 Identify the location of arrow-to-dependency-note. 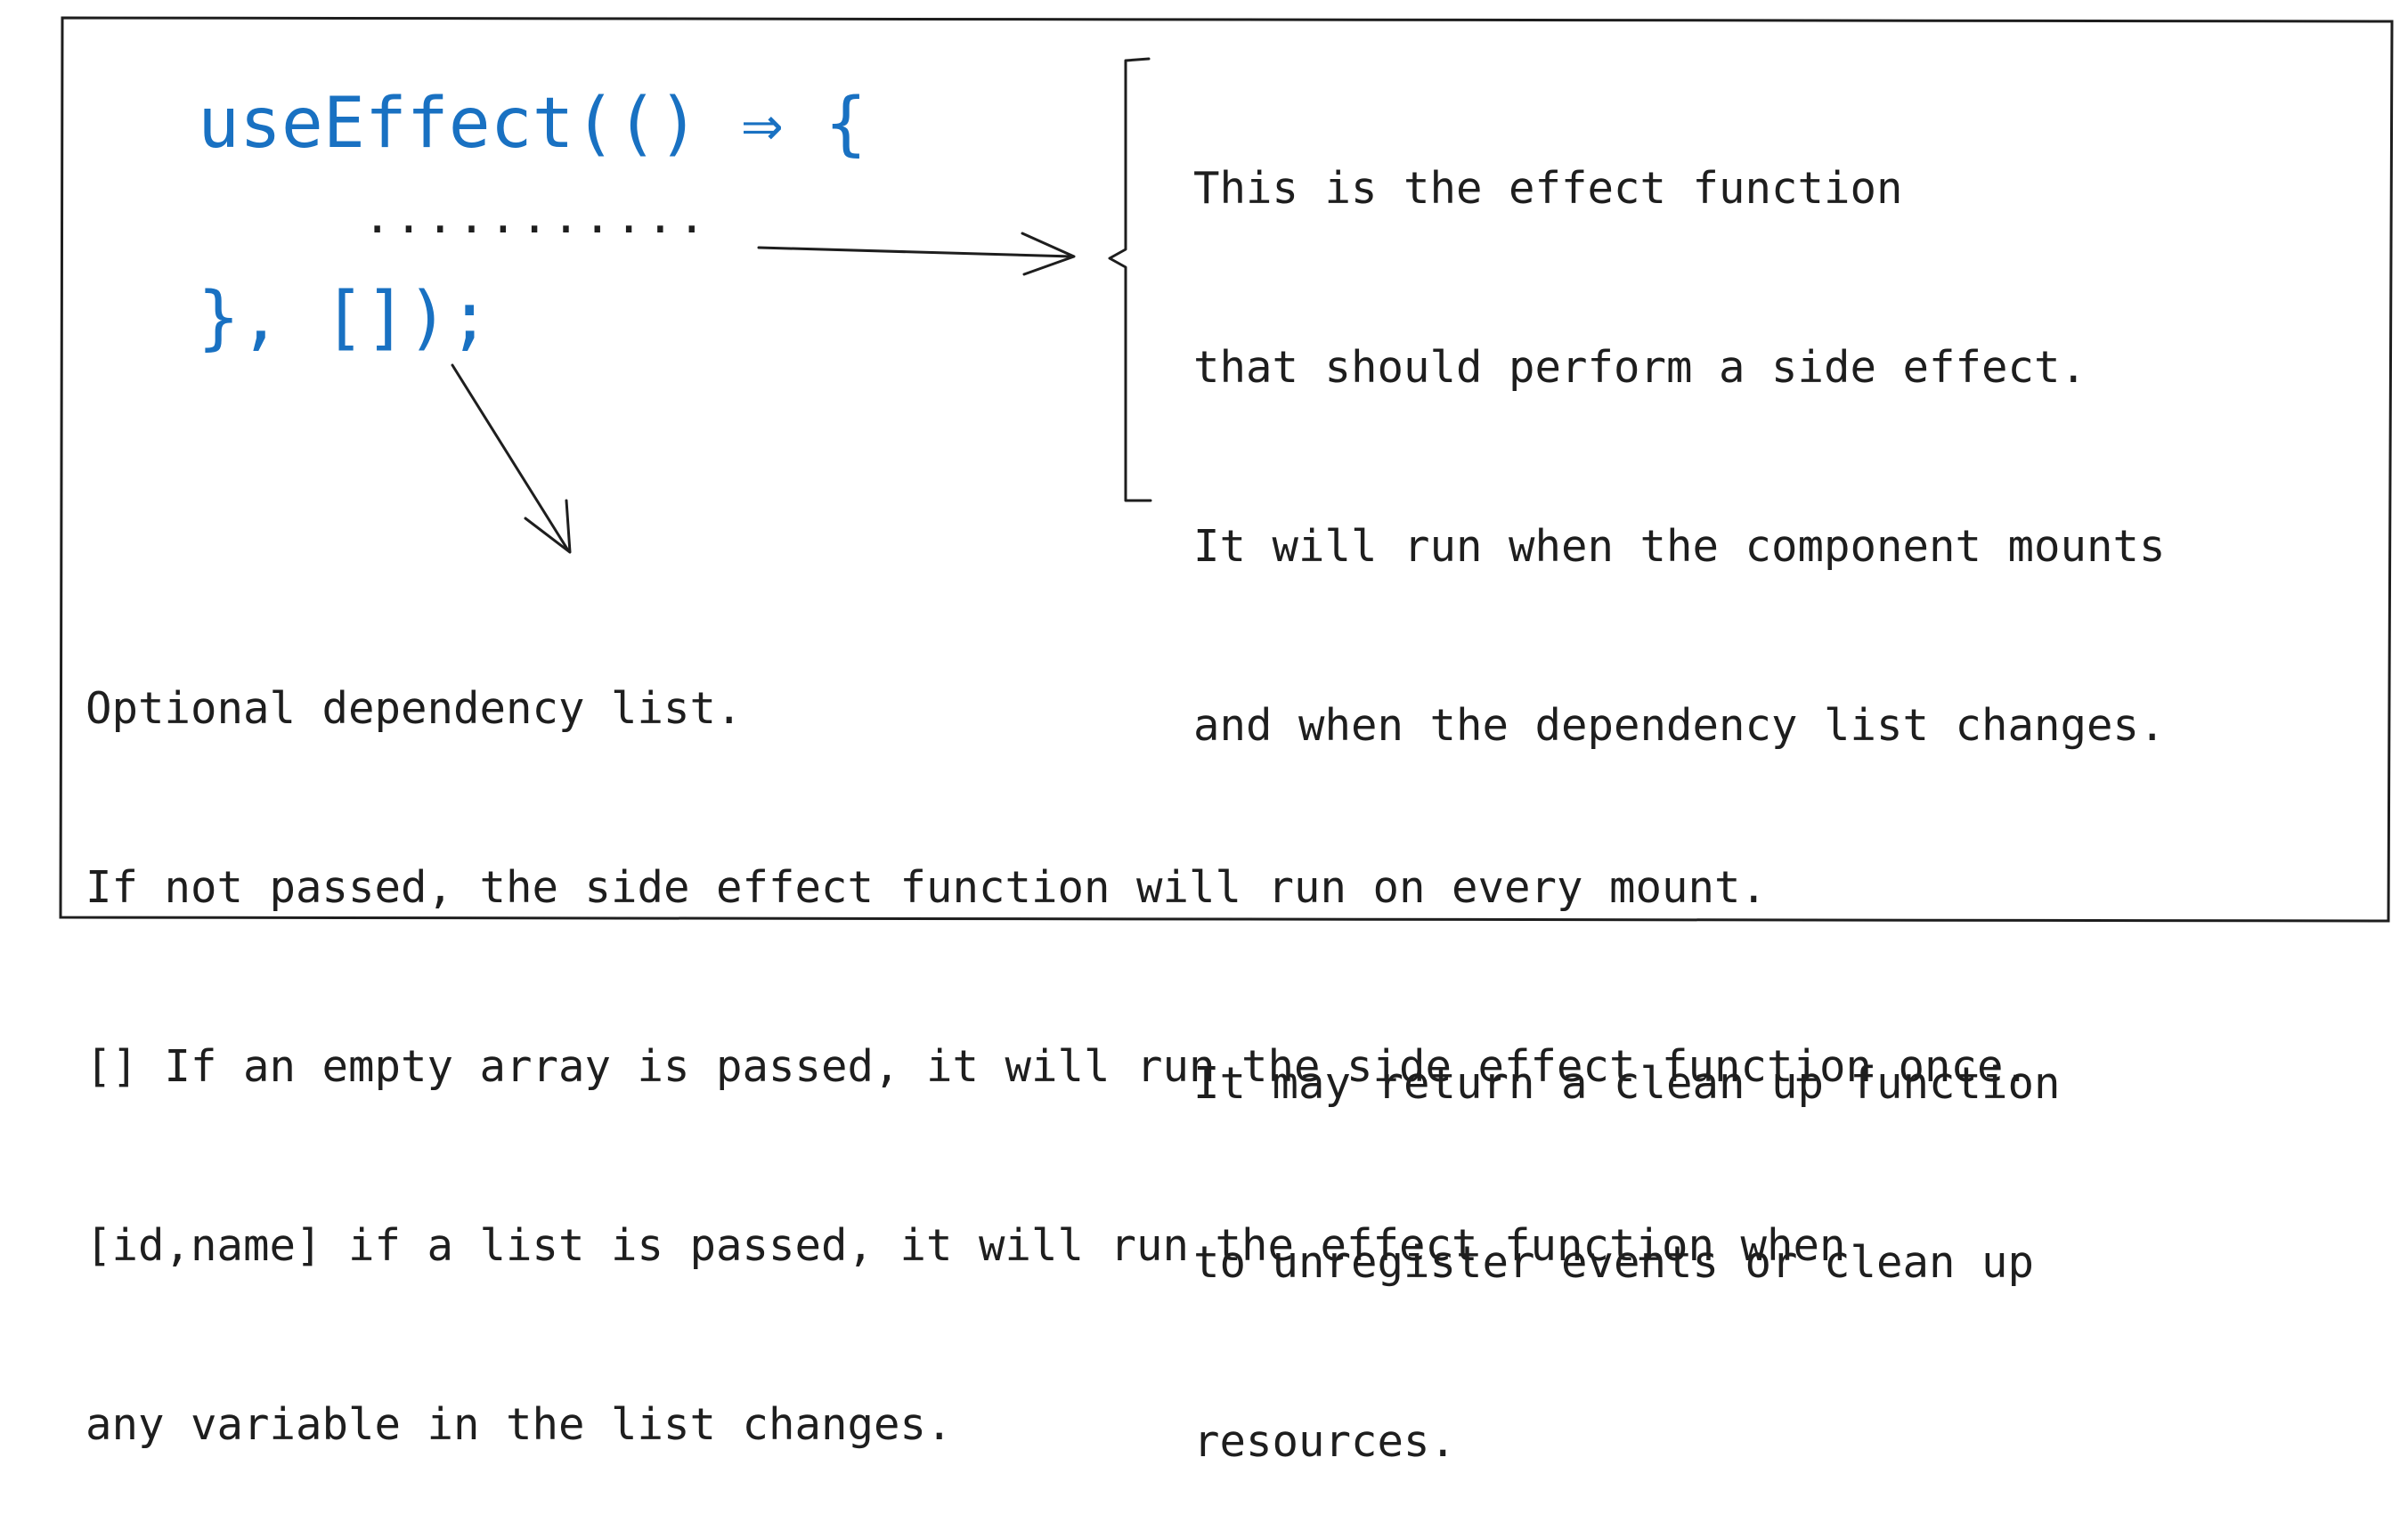
(511, 458).